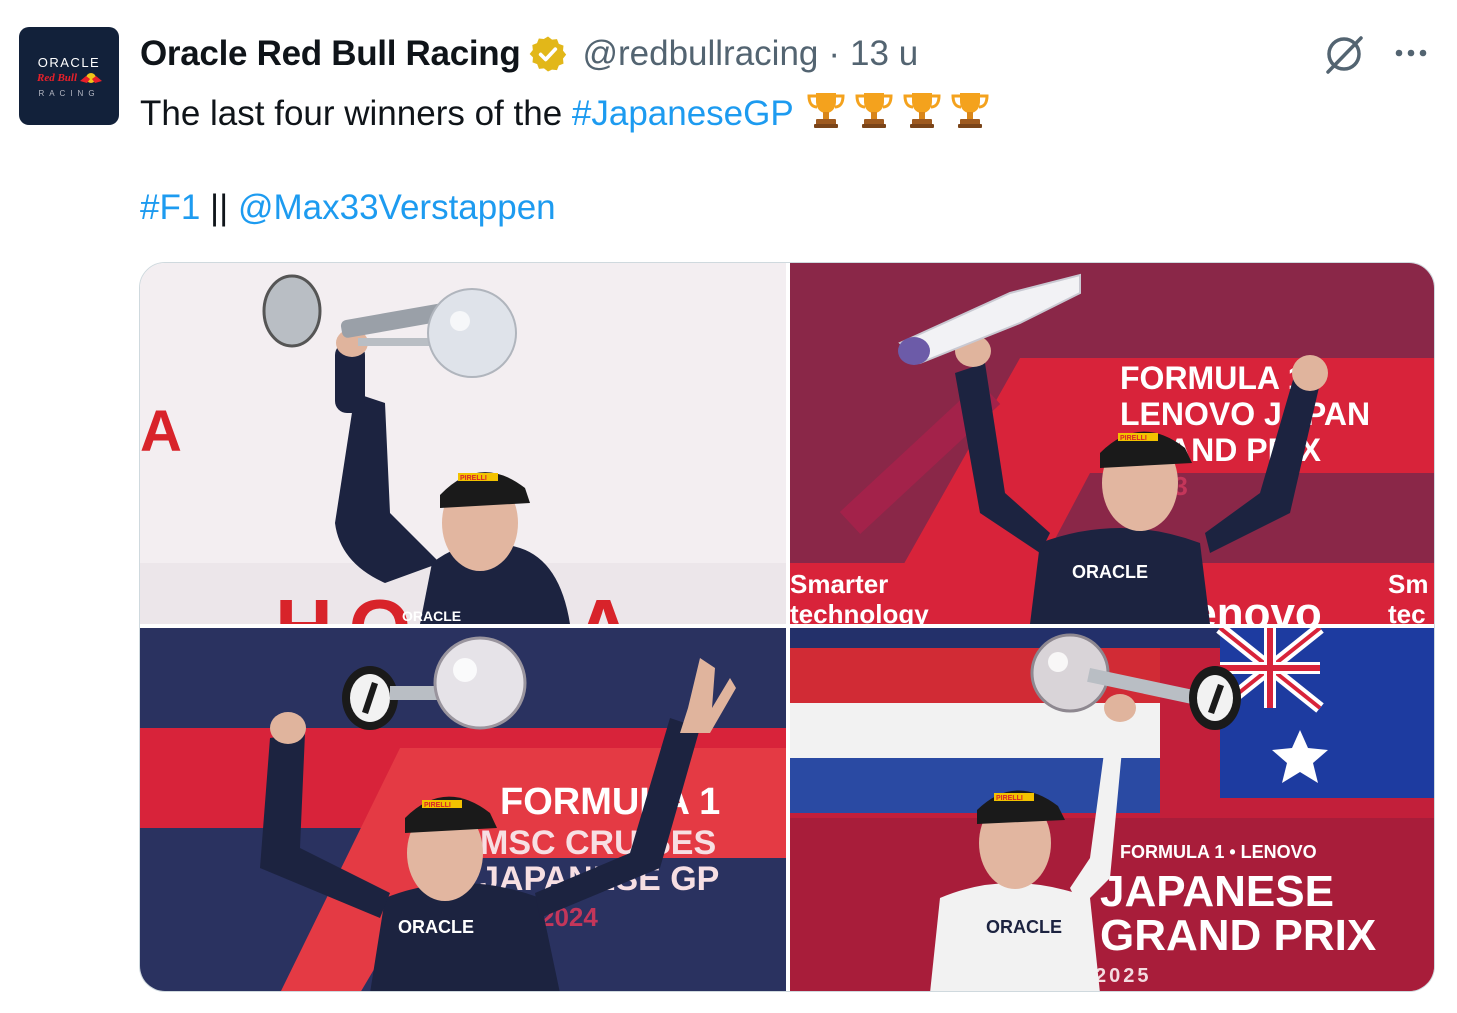  What do you see at coordinates (884, 54) in the screenshot?
I see `timestamp: 13 u` at bounding box center [884, 54].